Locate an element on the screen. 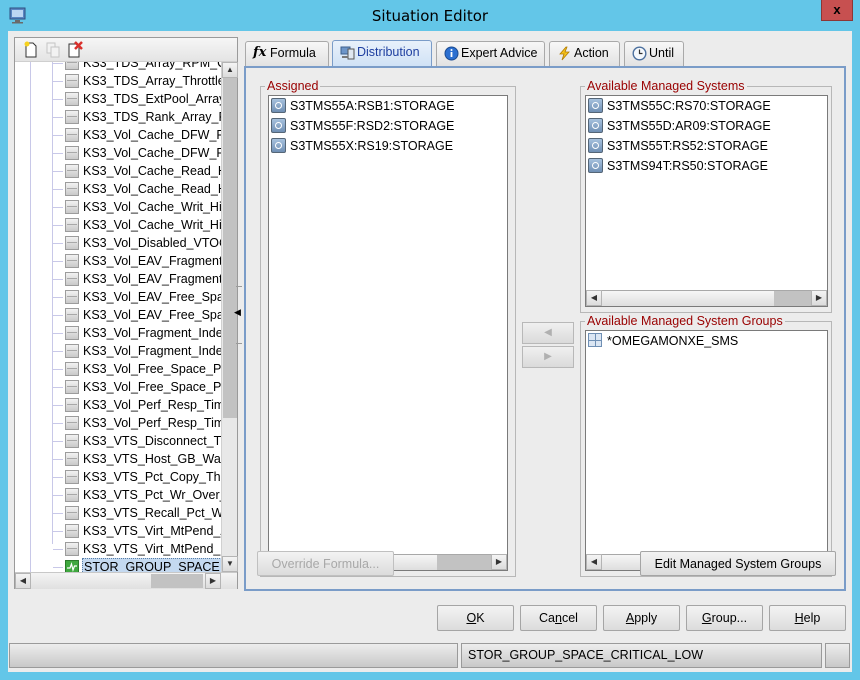  copy-situation-icon is located at coordinates (53, 49).